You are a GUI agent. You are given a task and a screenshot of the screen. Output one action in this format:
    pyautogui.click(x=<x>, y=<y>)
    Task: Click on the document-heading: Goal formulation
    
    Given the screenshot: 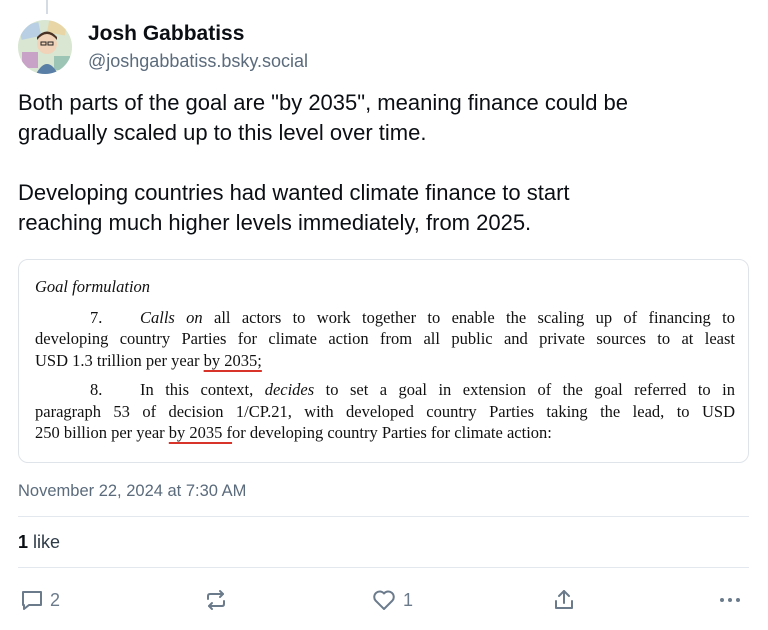 What is the action you would take?
    pyautogui.click(x=93, y=286)
    